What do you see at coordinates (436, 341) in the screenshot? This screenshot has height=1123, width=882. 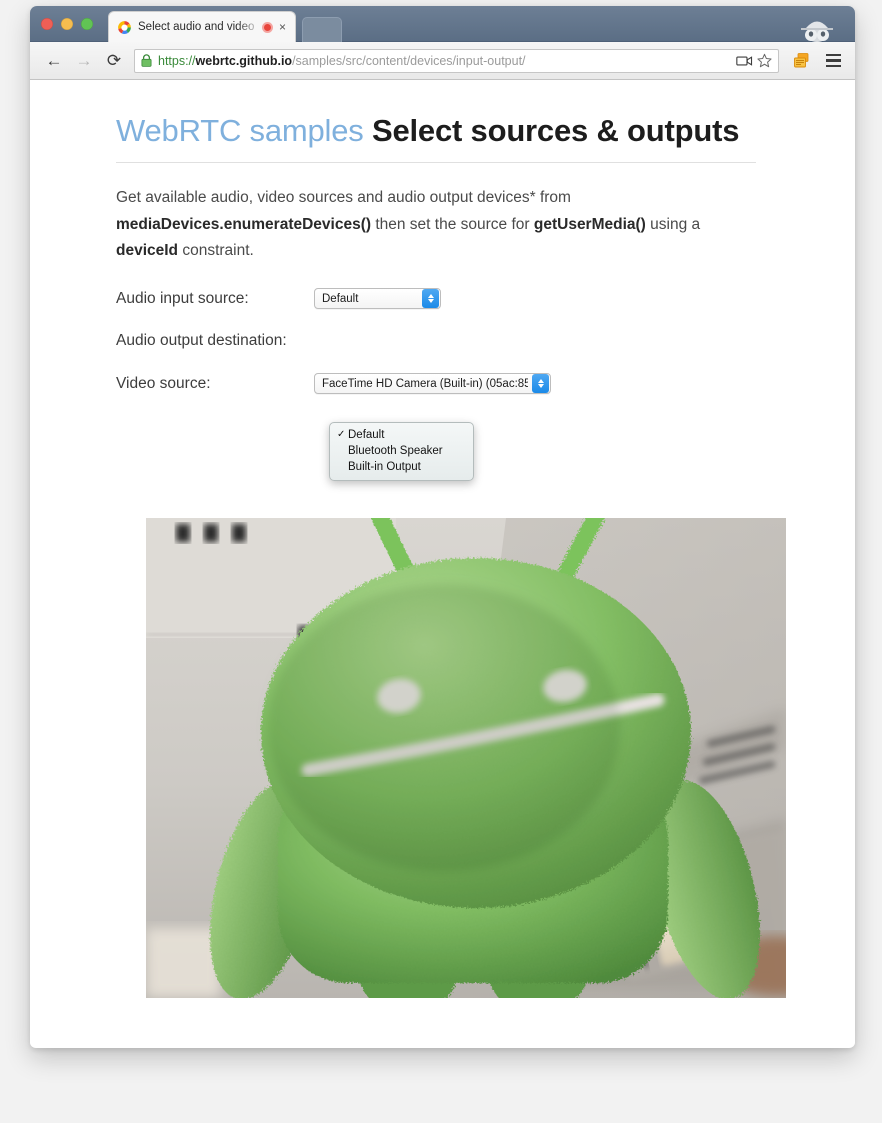 I see `audio-output-destination-row: Audio output destination:` at bounding box center [436, 341].